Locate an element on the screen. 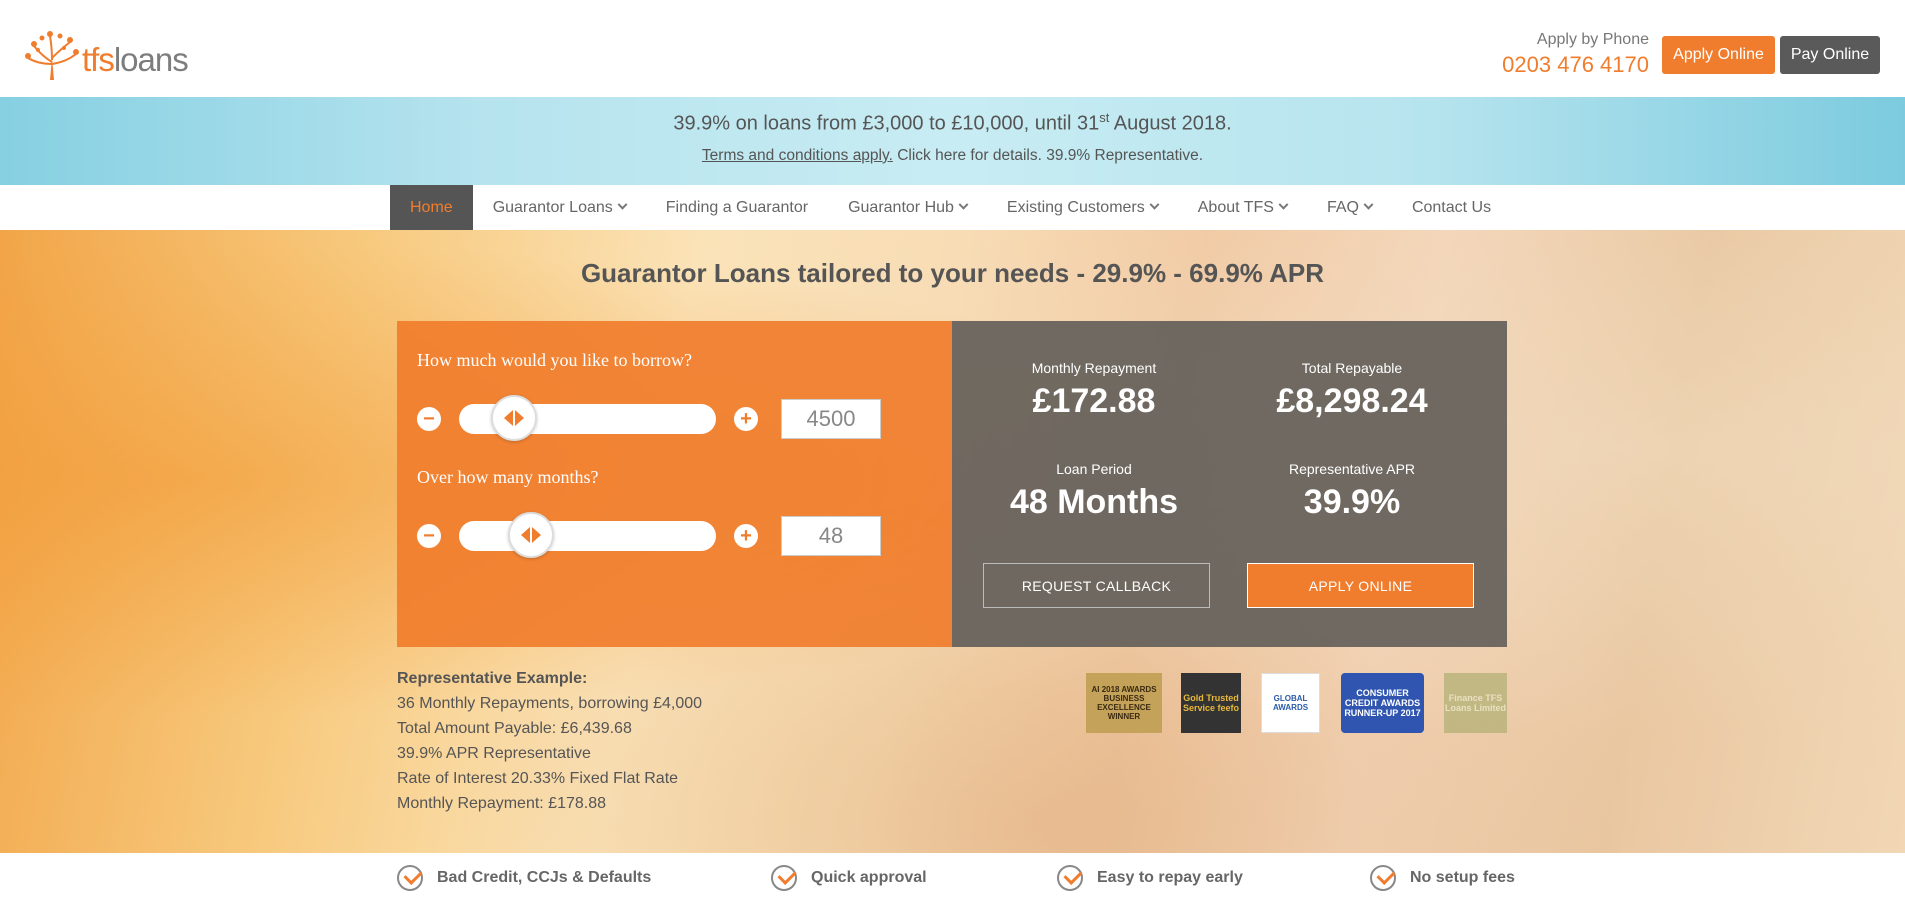 The image size is (1905, 898). feature-item: No setup fees is located at coordinates (1442, 878).